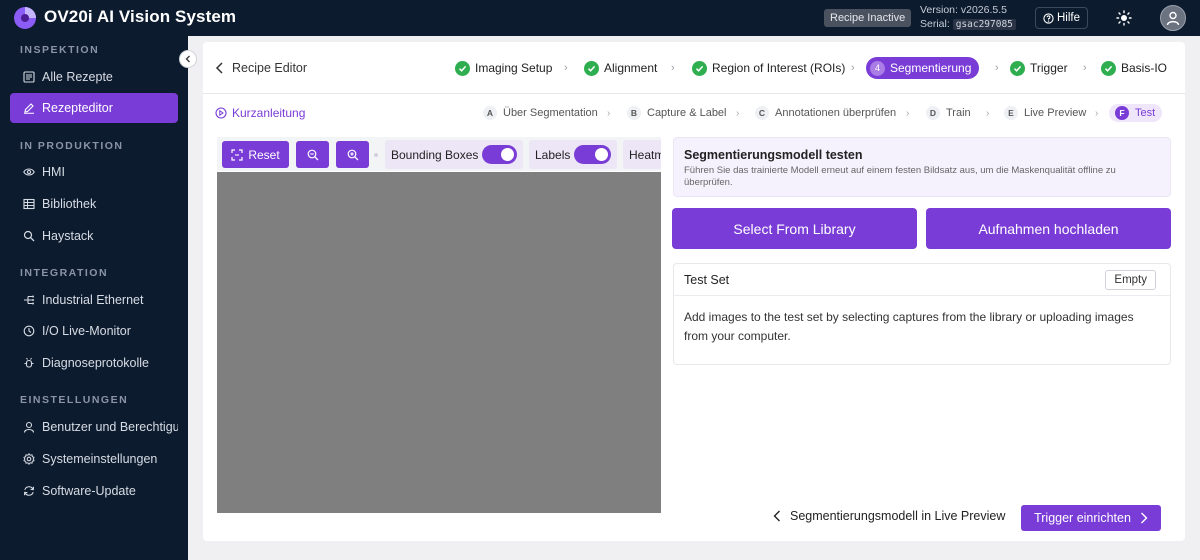  Describe the element at coordinates (86, 331) in the screenshot. I see `sidebar-item-label: I/O Live-Monitor` at that location.